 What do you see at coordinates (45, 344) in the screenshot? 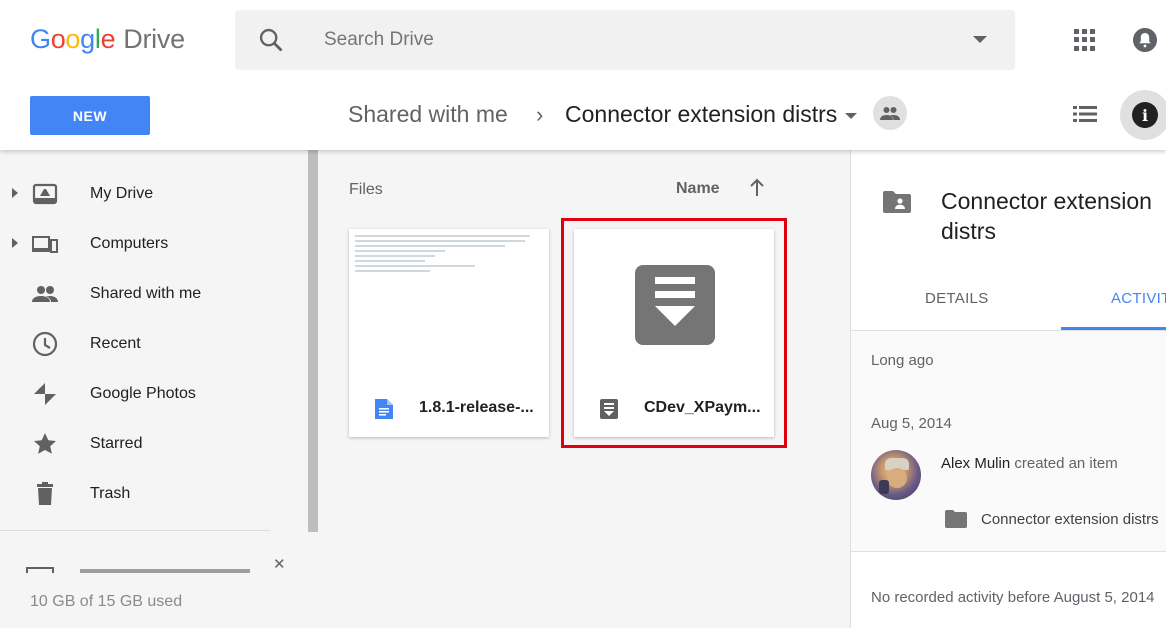
I see `clock-icon` at bounding box center [45, 344].